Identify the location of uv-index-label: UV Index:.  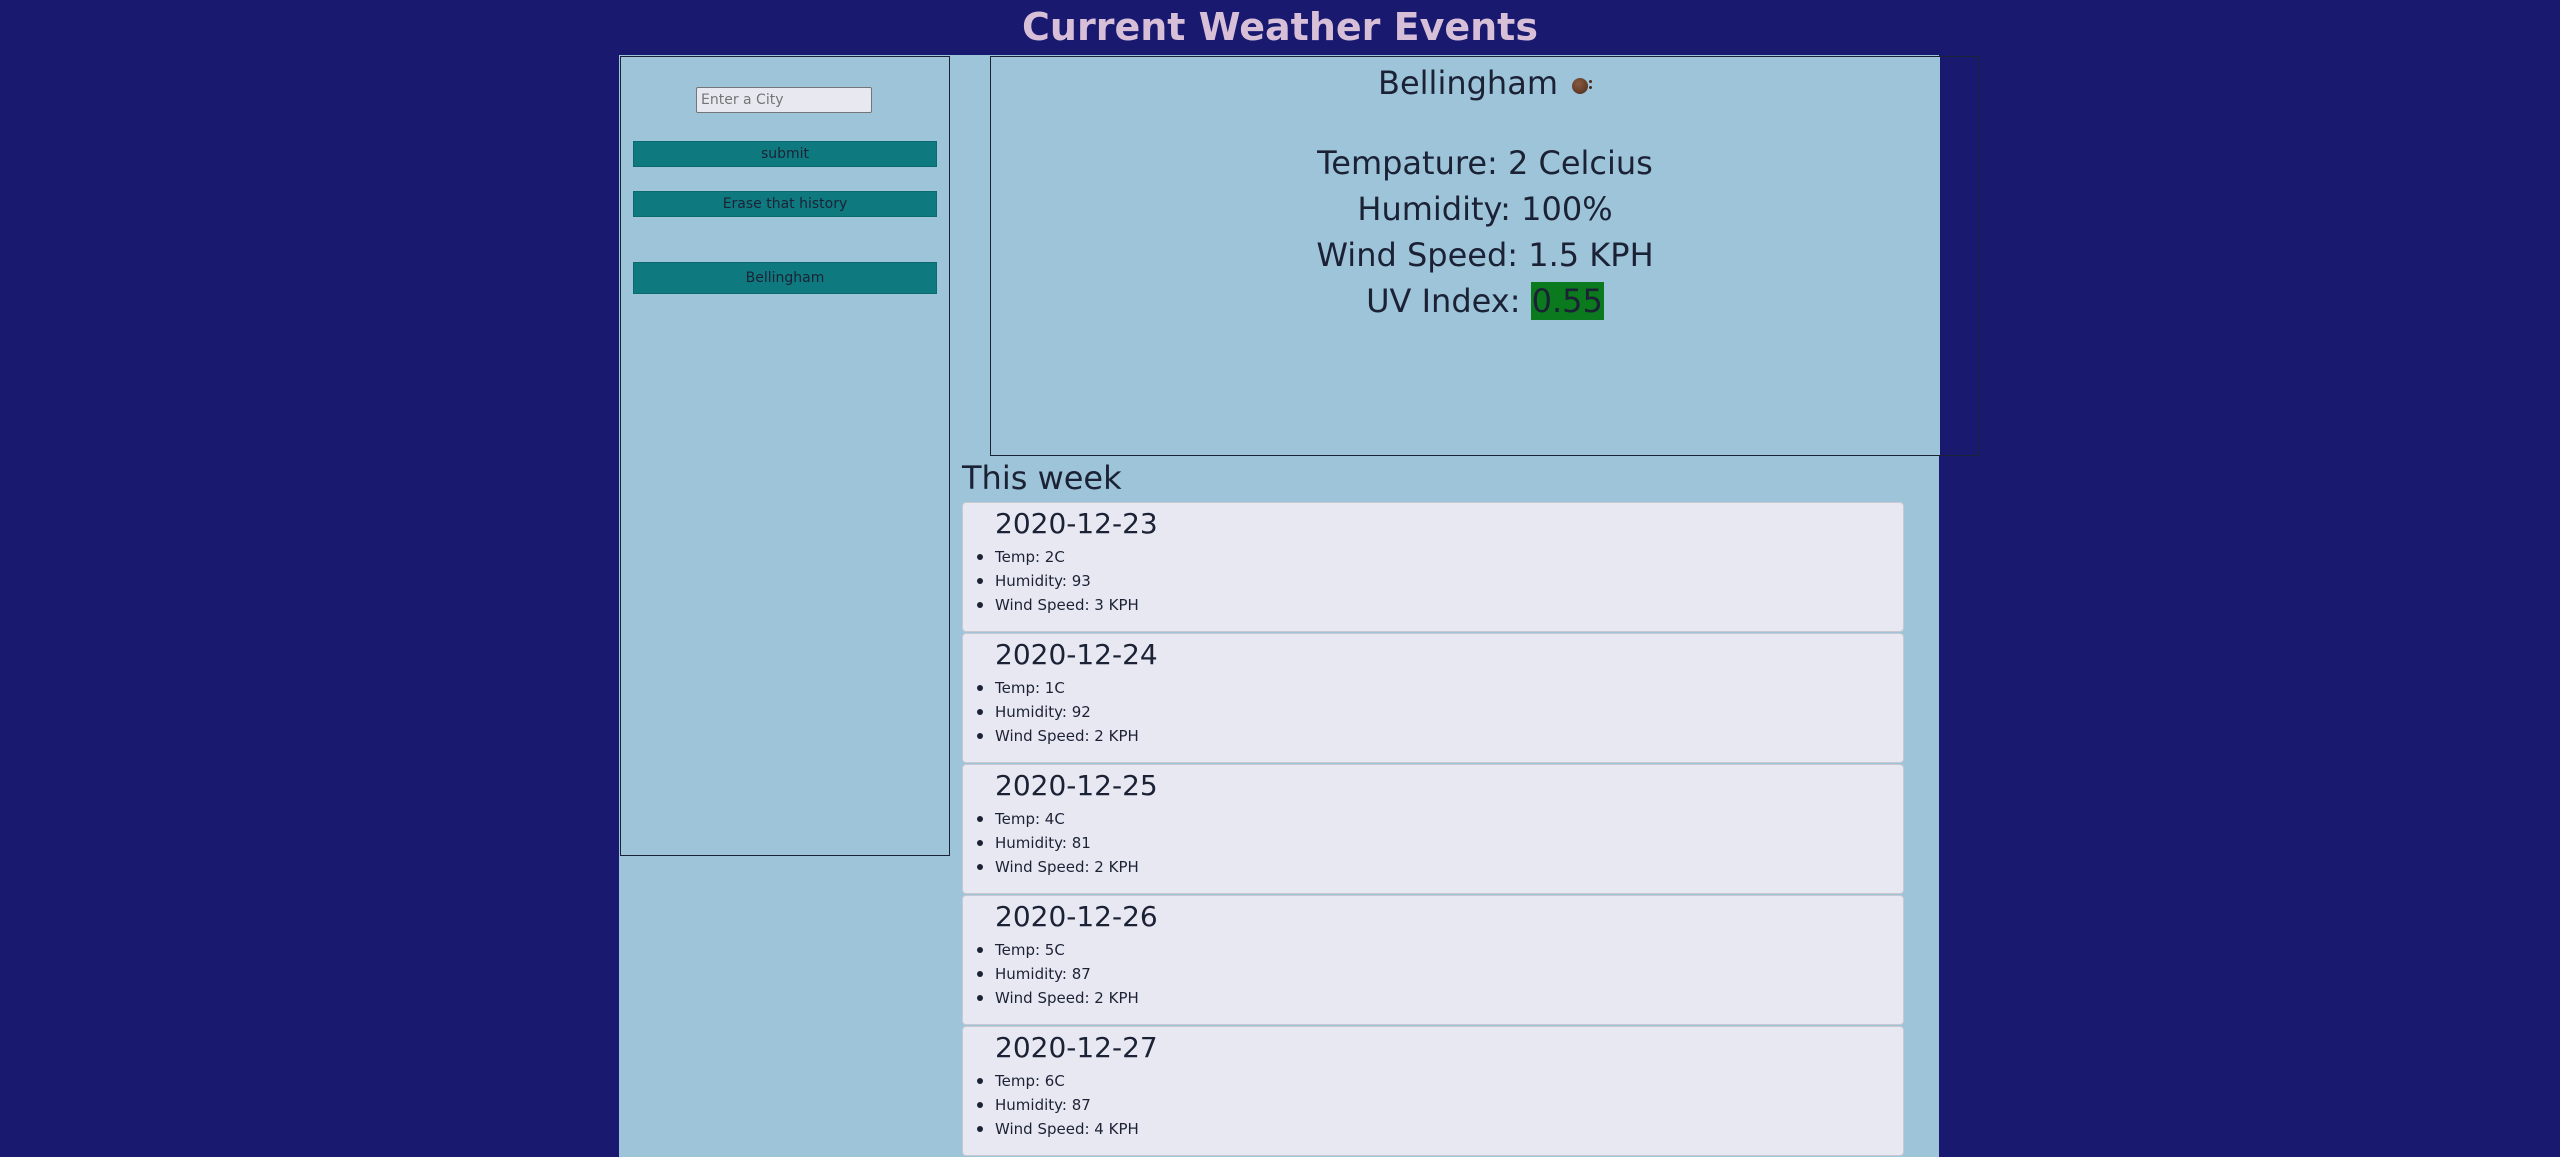
(1448, 301).